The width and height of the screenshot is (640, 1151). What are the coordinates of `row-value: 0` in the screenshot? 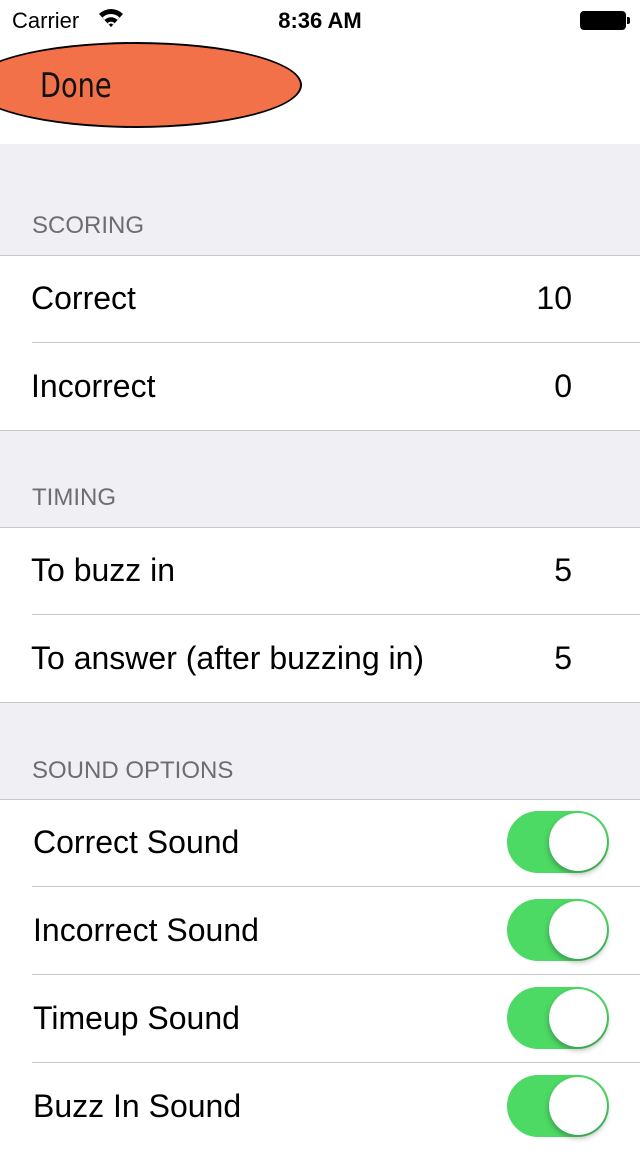 It's located at (563, 386).